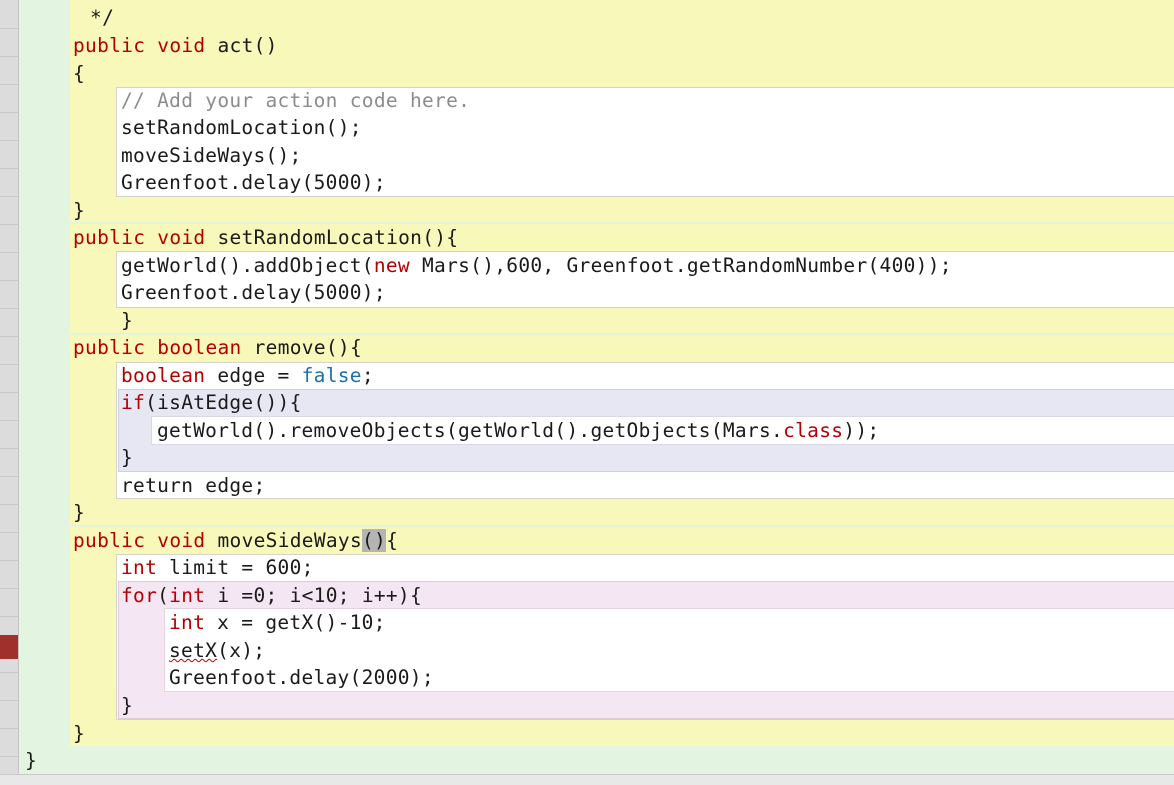 The width and height of the screenshot is (1174, 785). I want to click on error-underline: setX, so click(193, 650).